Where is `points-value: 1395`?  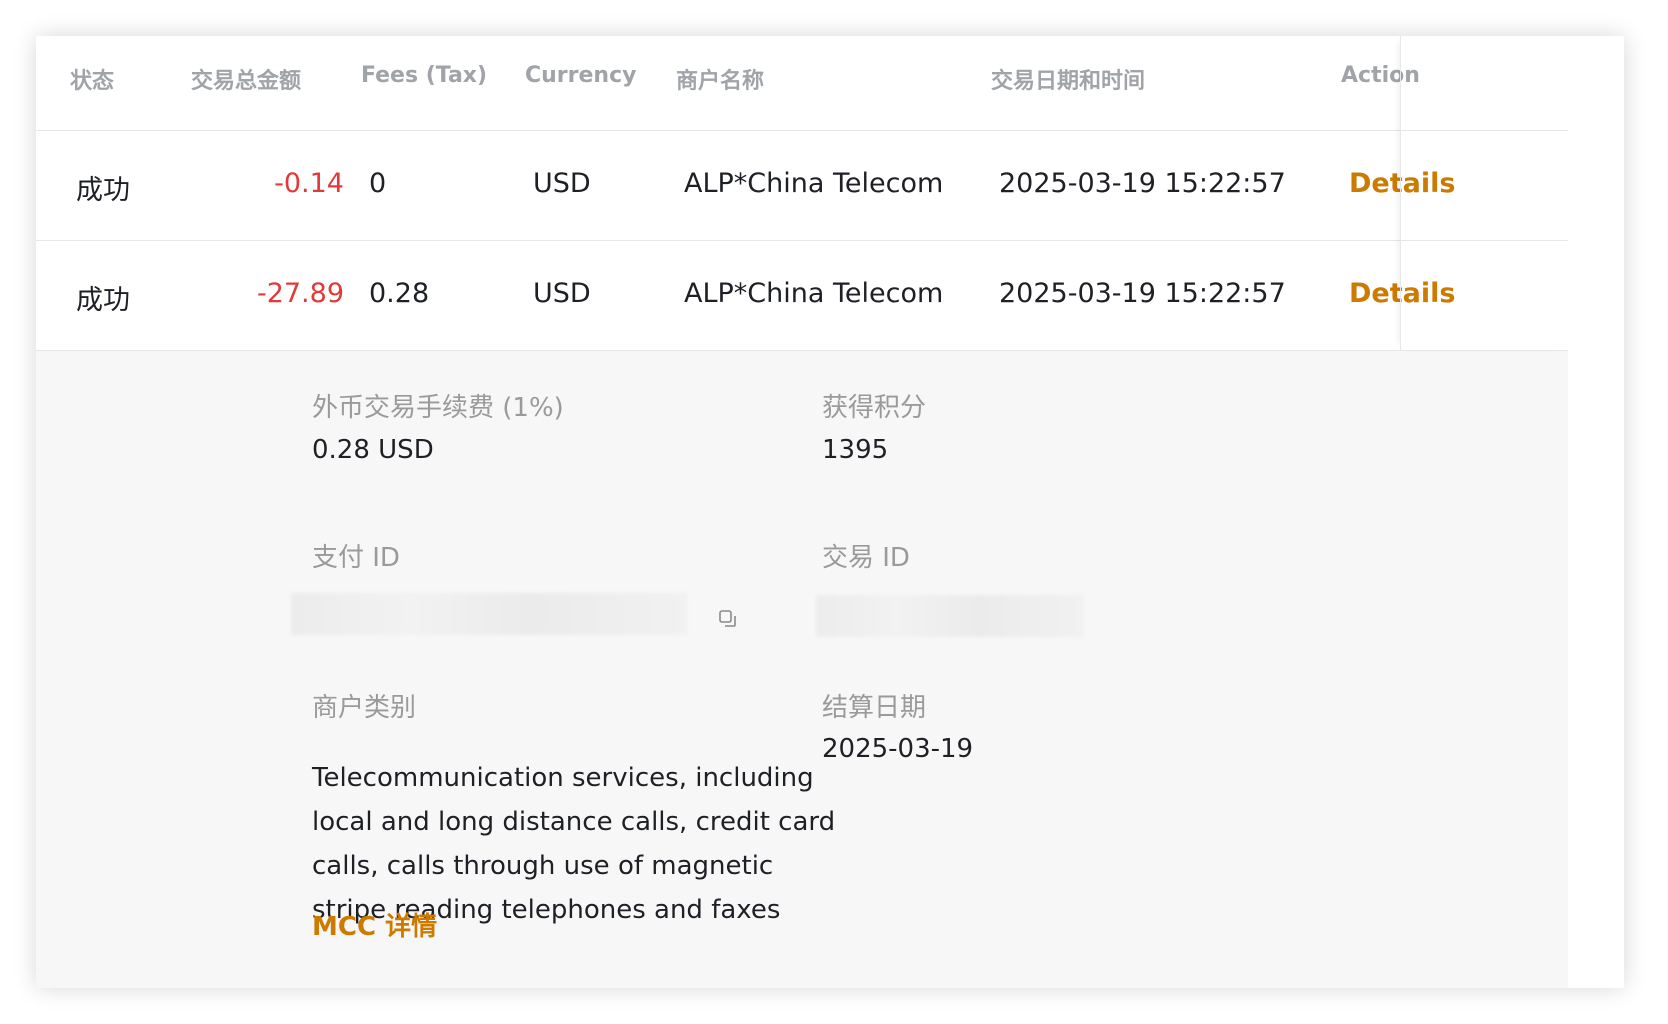 points-value: 1395 is located at coordinates (855, 450).